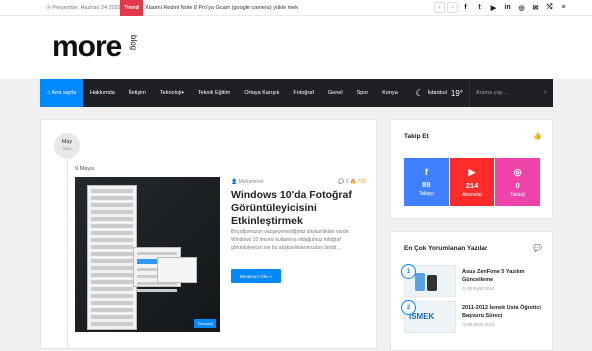  Describe the element at coordinates (511, 93) in the screenshot. I see `search-input: Arama yap ... ⌕` at that location.